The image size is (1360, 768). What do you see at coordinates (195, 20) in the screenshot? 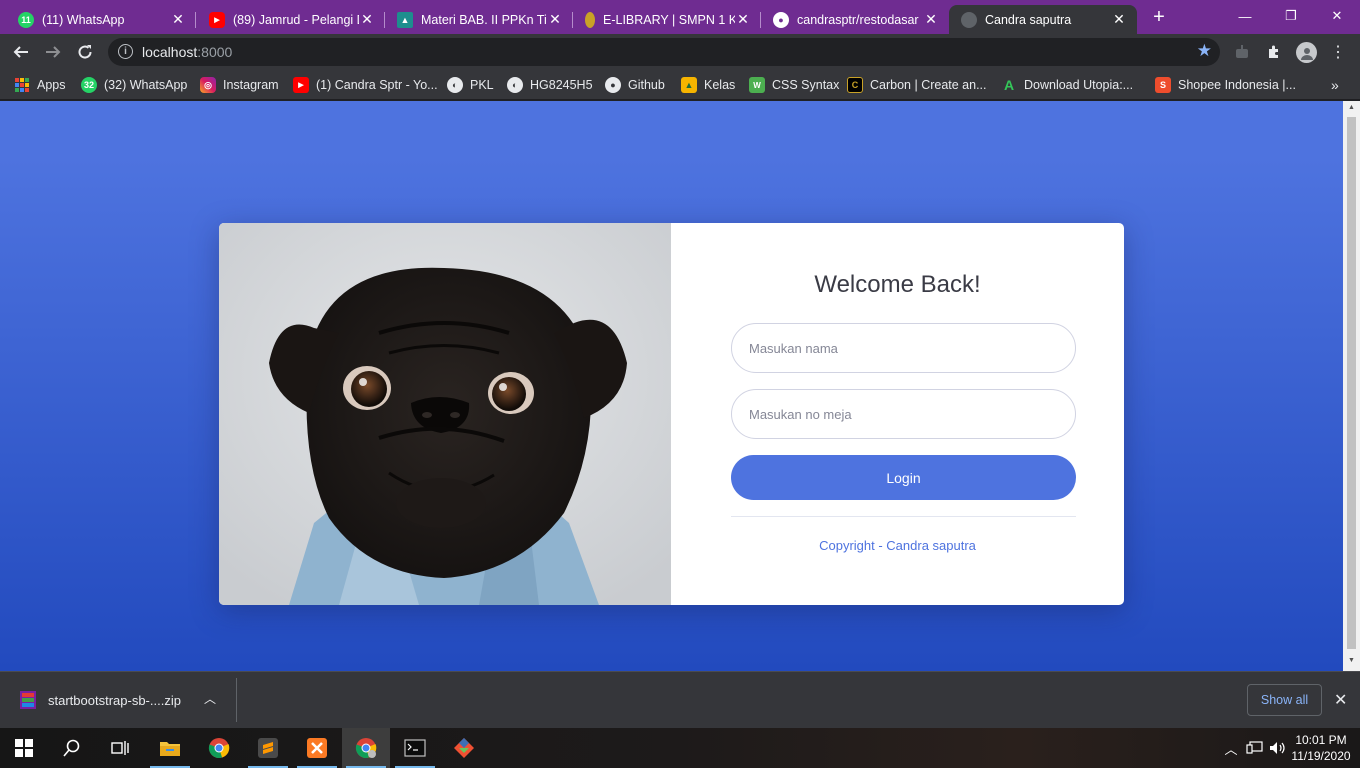
I see `tab-separator` at bounding box center [195, 20].